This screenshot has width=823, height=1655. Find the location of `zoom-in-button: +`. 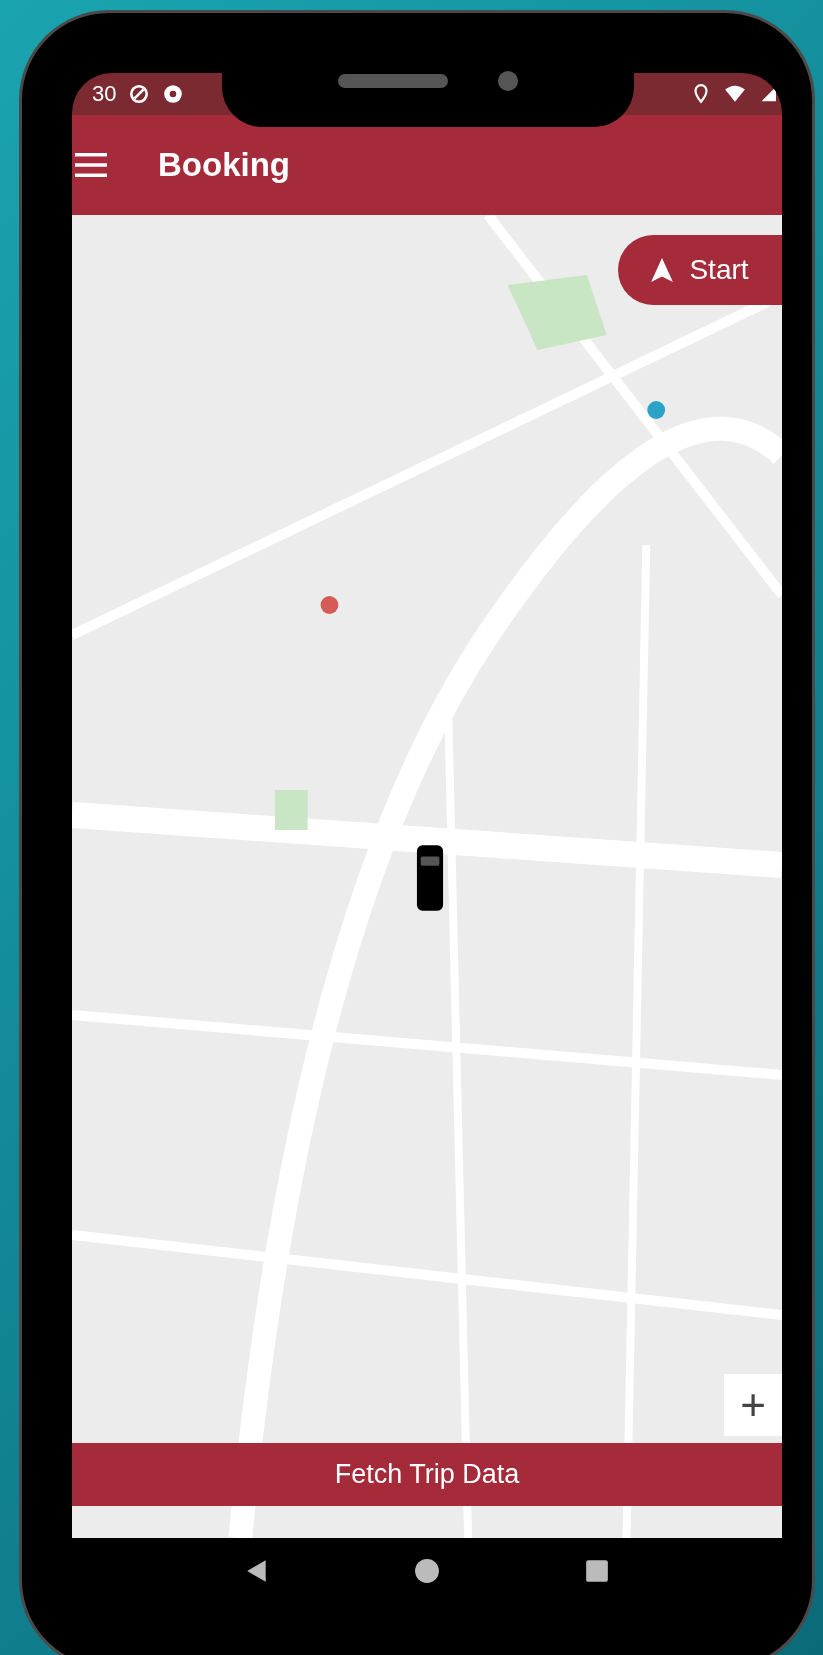

zoom-in-button: + is located at coordinates (753, 1405).